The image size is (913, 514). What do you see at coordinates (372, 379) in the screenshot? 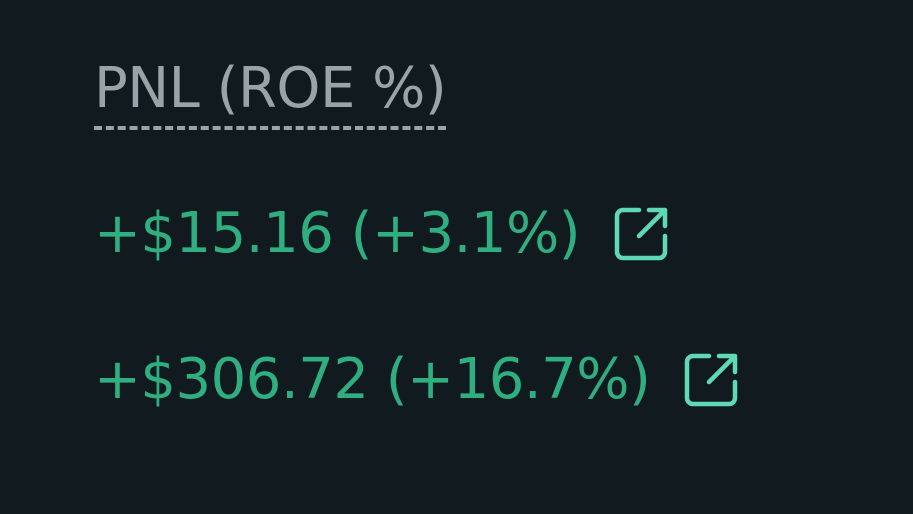
I see `pnl-value: +$306.72 (+16.7%)` at bounding box center [372, 379].